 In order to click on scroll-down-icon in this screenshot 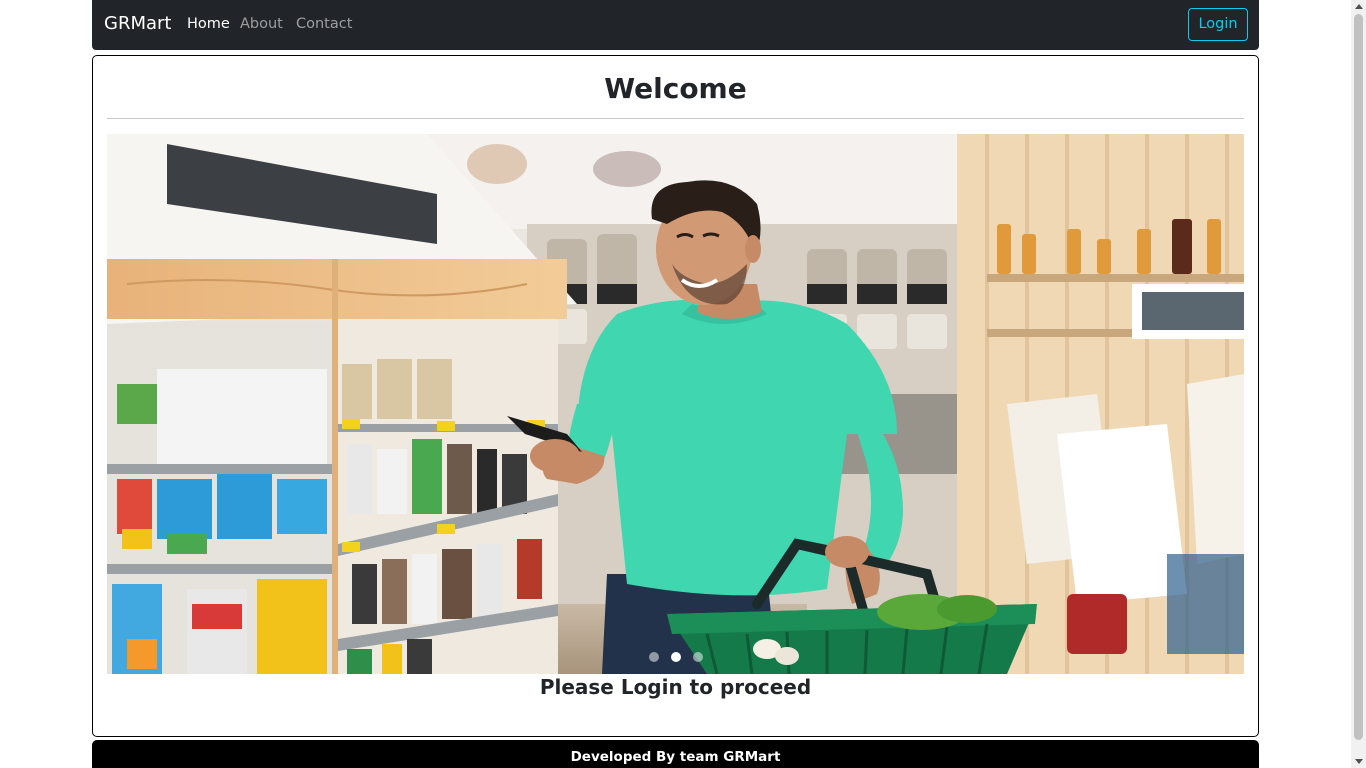, I will do `click(1359, 761)`.